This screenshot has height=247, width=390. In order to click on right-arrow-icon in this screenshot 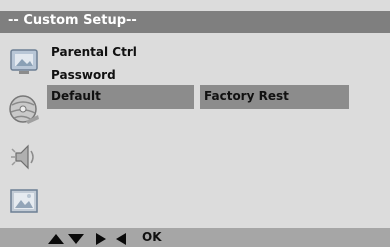, I will do `click(101, 239)`.